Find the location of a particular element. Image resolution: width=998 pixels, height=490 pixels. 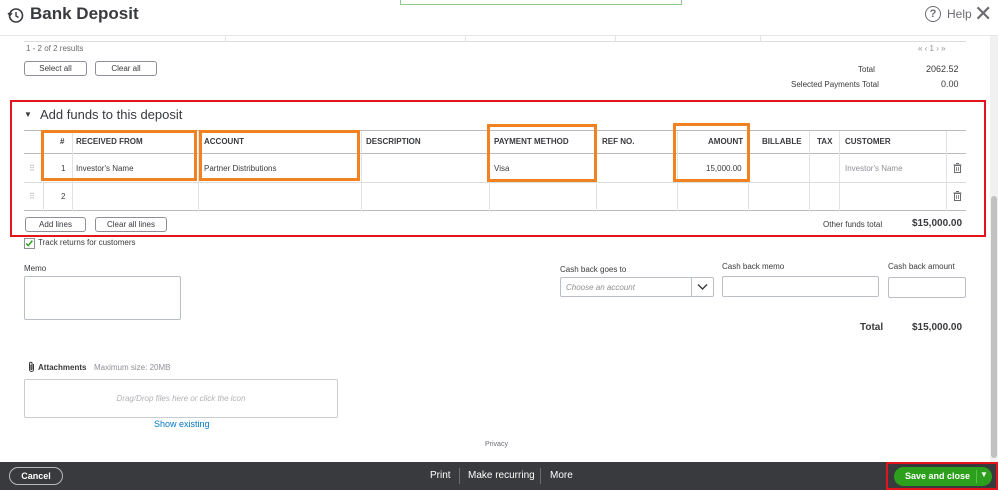

clear-all-lines-button: Clear all lines is located at coordinates (131, 224).